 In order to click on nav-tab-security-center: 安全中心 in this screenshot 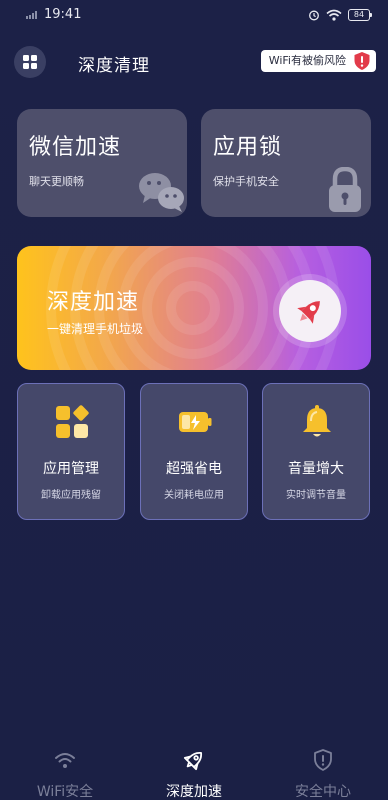, I will do `click(323, 771)`.